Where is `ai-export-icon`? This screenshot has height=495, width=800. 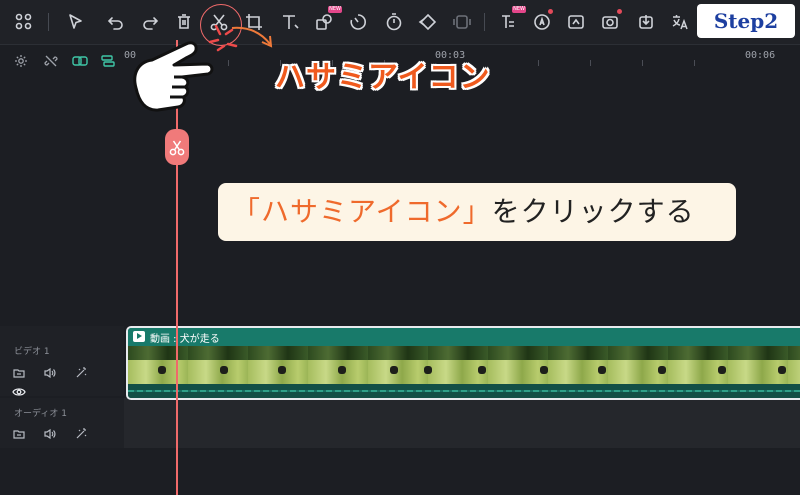
ai-export-icon is located at coordinates (646, 22).